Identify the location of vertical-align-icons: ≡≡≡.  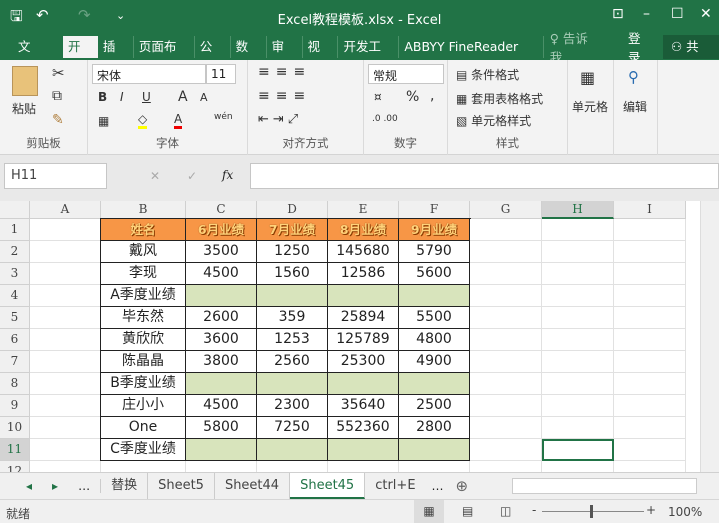
(284, 72).